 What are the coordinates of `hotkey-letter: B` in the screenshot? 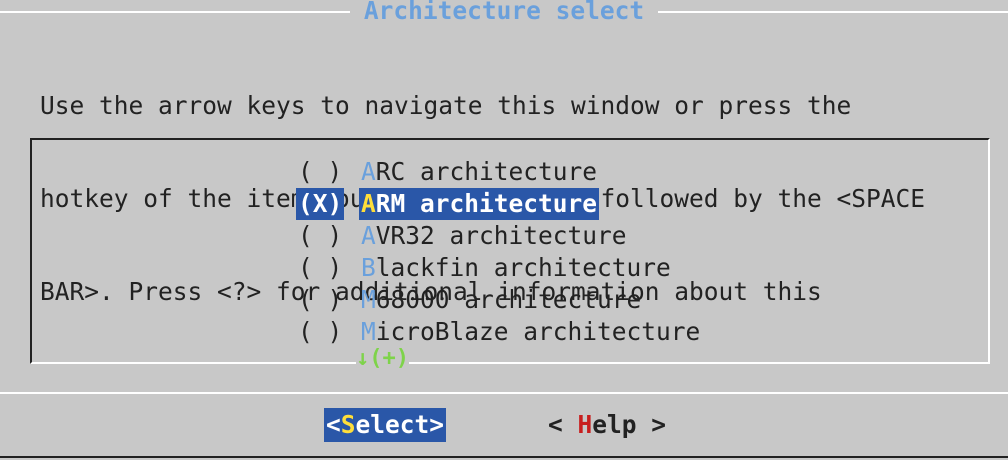 It's located at (368, 267).